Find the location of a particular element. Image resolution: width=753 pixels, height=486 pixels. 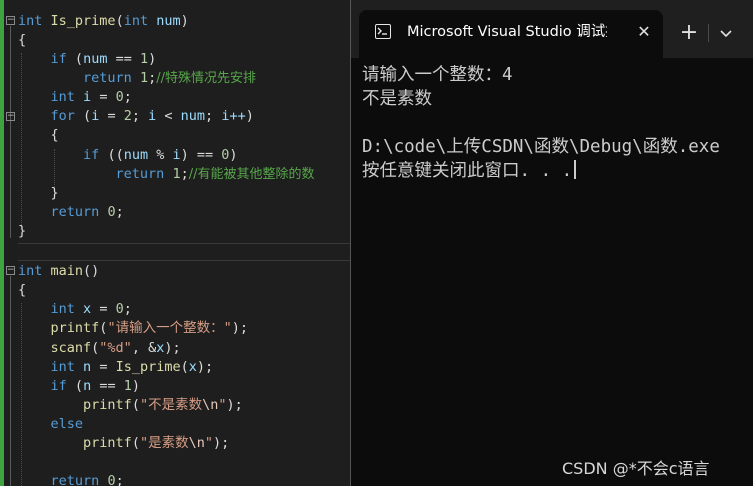

terminal-titlebar: Microsoft Visual Studio 调试控制台 ✕ + is located at coordinates (552, 29).